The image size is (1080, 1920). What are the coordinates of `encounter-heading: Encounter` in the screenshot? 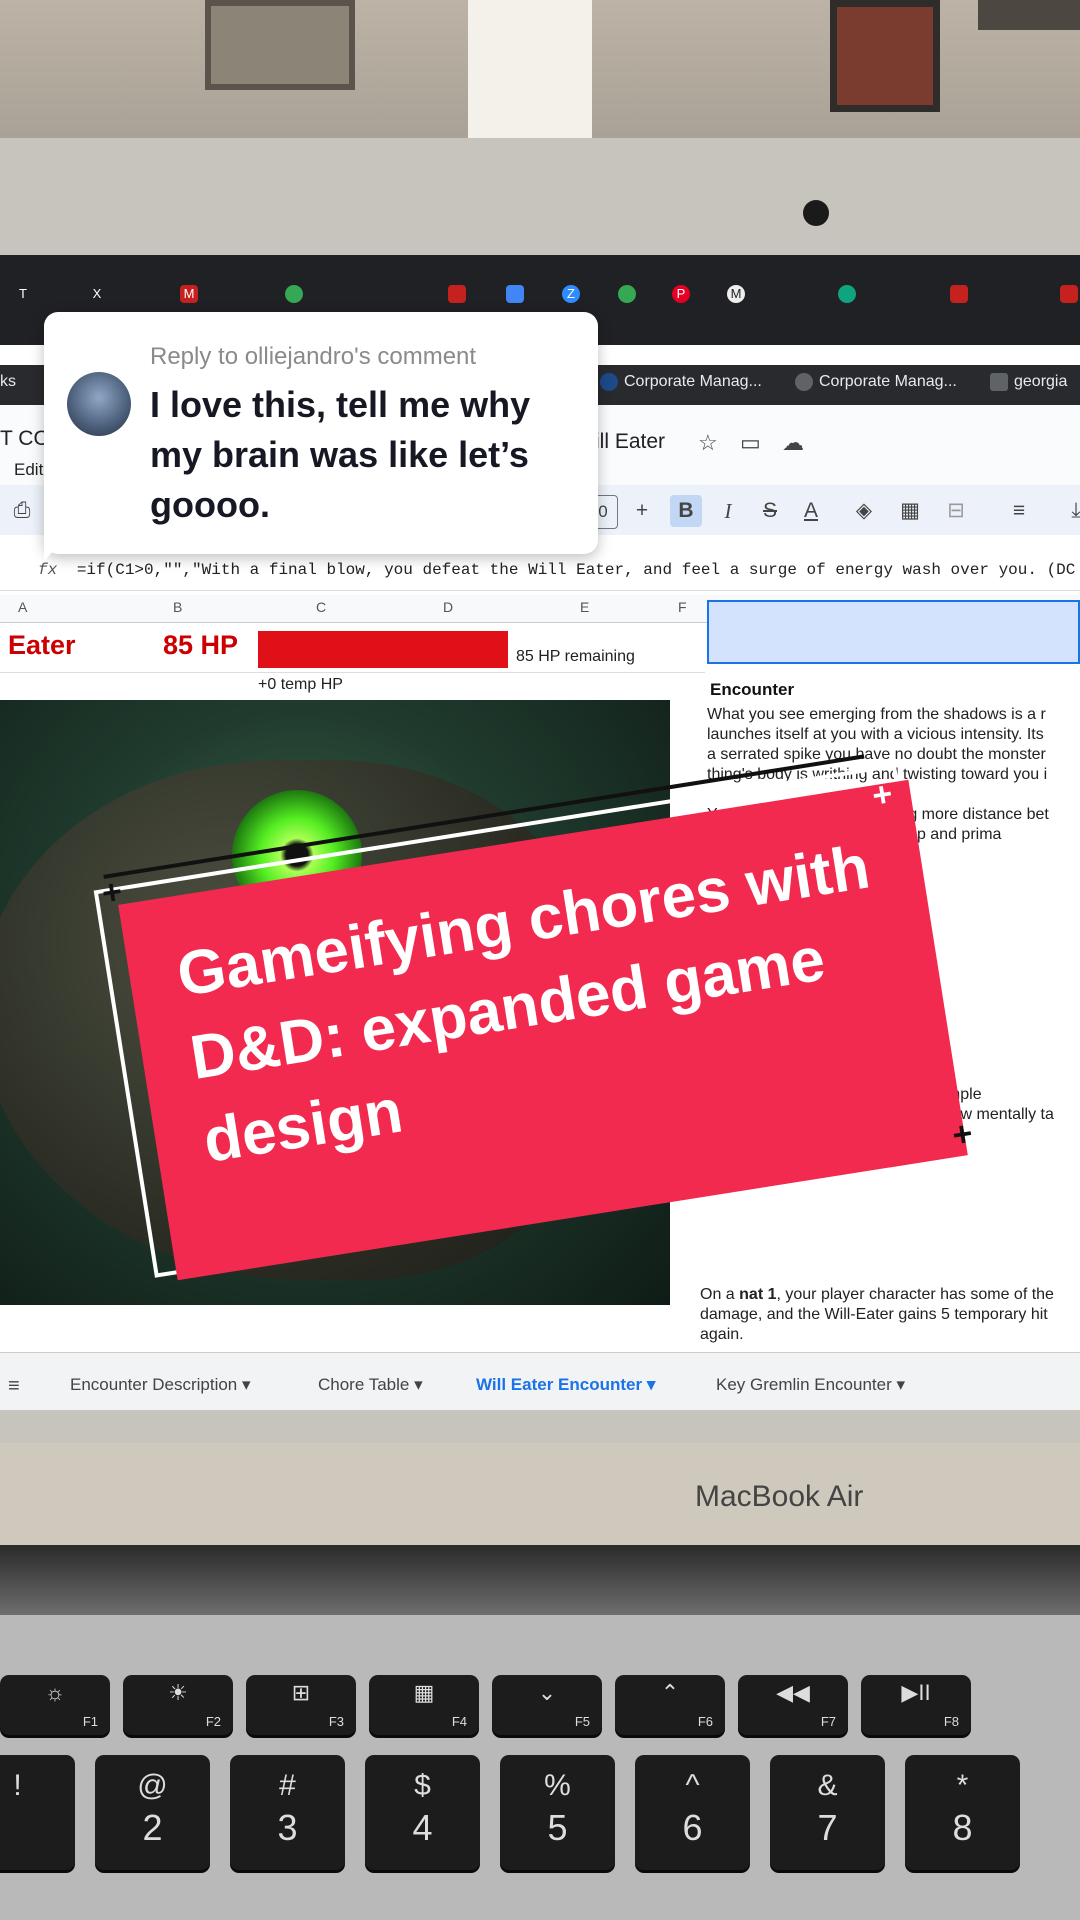 It's located at (752, 689).